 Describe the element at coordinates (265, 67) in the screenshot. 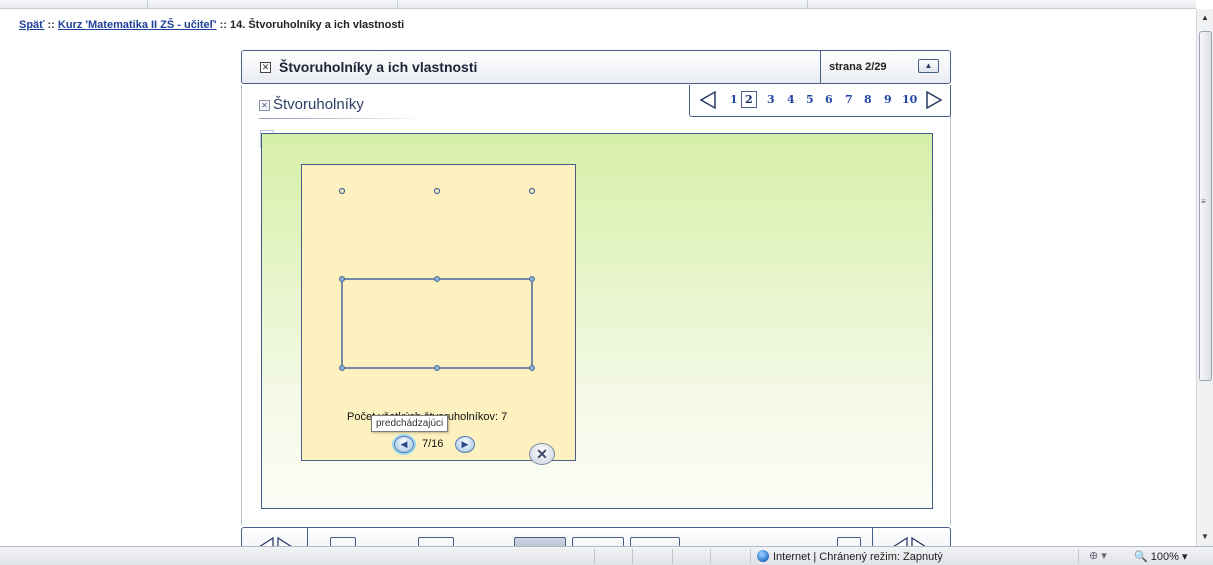

I see `close-box-icon: ✕` at that location.